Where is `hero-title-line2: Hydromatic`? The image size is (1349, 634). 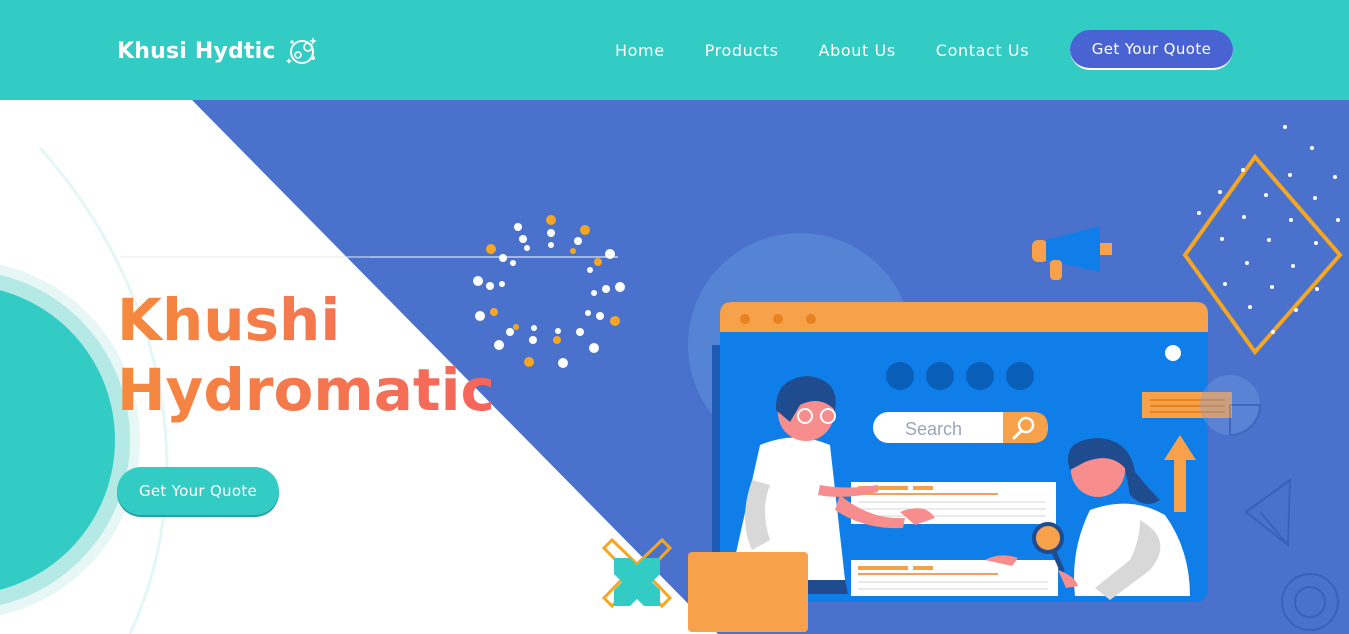
hero-title-line2: Hydromatic is located at coordinates (306, 390).